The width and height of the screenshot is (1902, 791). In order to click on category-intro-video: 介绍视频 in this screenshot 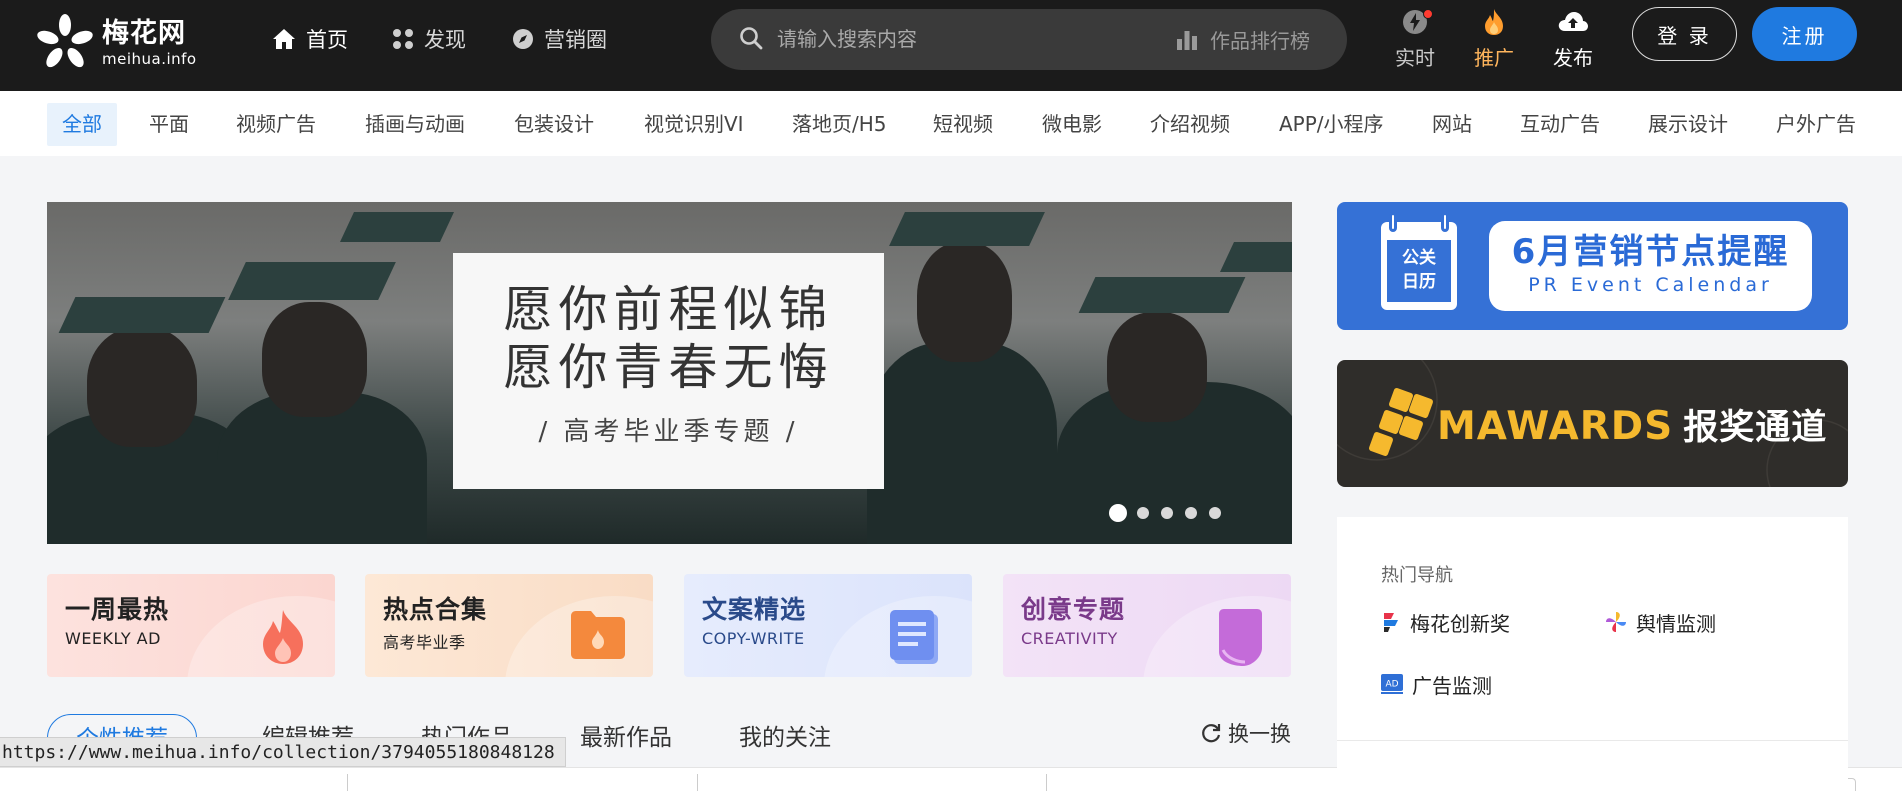, I will do `click(1190, 124)`.